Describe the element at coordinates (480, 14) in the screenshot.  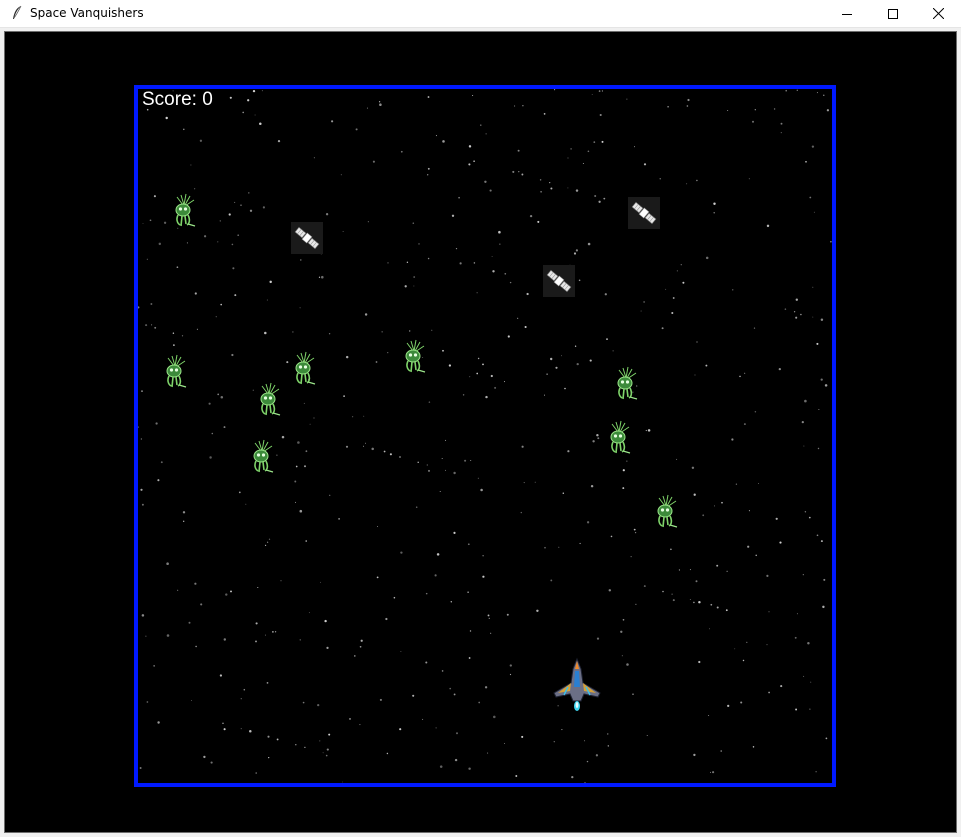
I see `title-bar: Space Vanquishers` at that location.